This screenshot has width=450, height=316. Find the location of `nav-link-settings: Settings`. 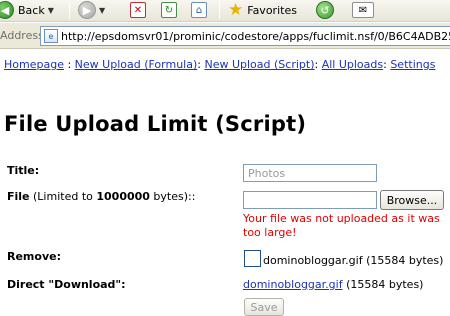

nav-link-settings: Settings is located at coordinates (412, 64).